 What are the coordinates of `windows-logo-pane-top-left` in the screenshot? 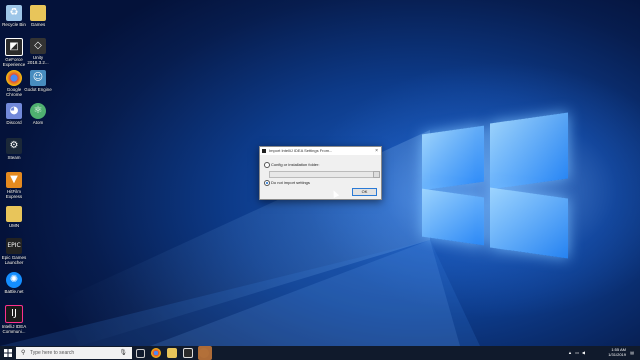 It's located at (453, 158).